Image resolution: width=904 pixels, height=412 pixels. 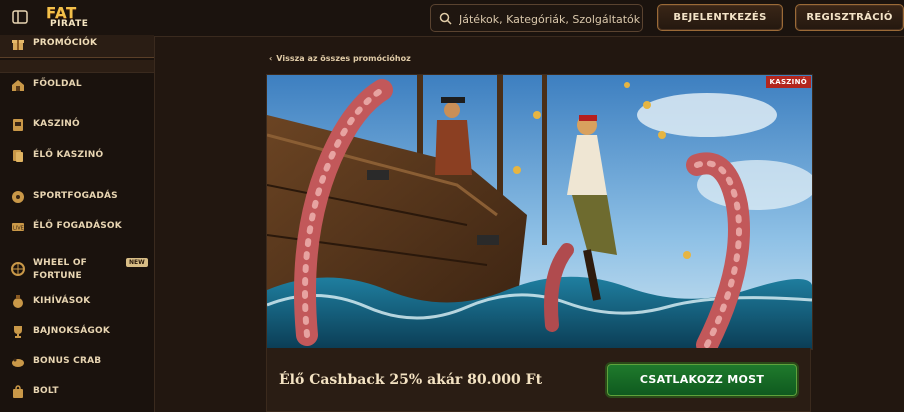 What do you see at coordinates (77, 66) in the screenshot?
I see `sidebar-divider` at bounding box center [77, 66].